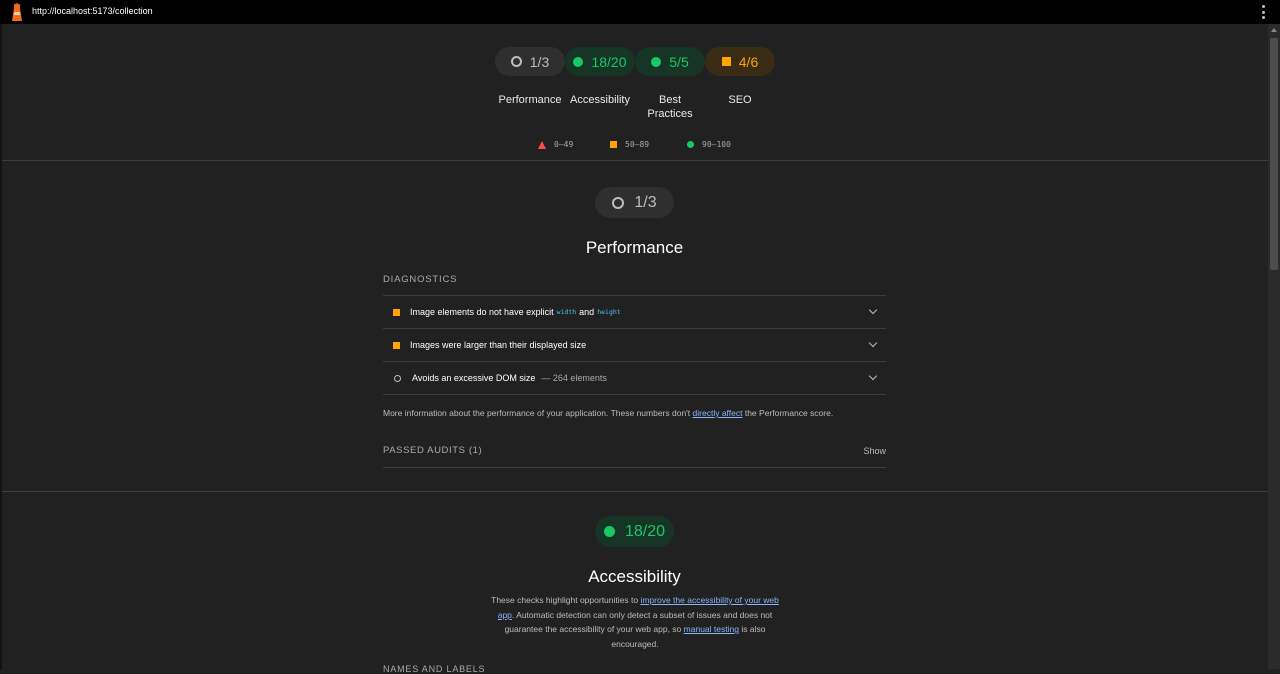  I want to click on directly-affect-link: directly affect, so click(718, 413).